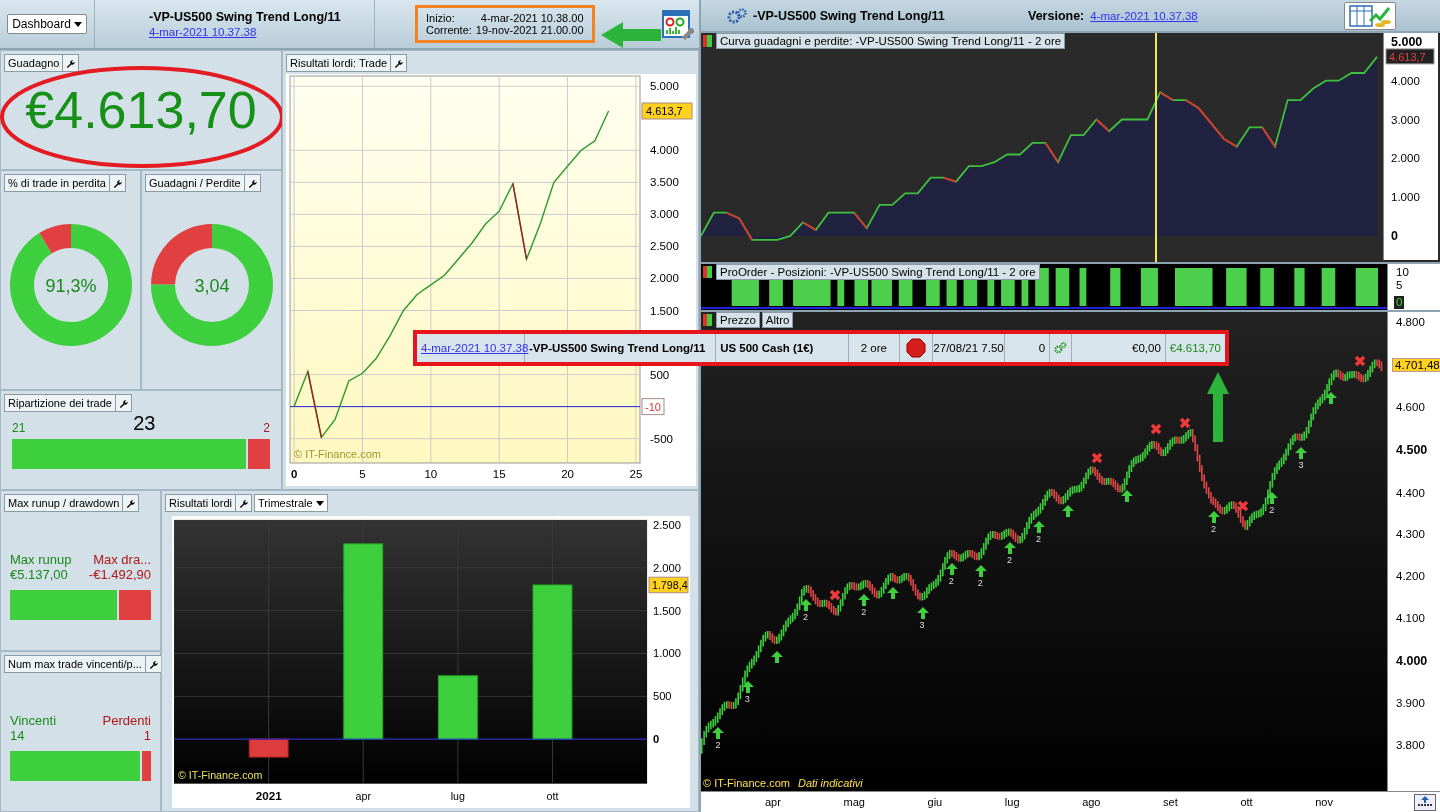  What do you see at coordinates (854, 802) in the screenshot?
I see `month-label: mag` at bounding box center [854, 802].